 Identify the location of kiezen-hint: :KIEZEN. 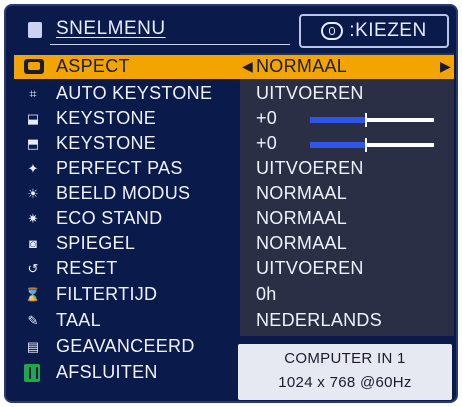
(374, 31).